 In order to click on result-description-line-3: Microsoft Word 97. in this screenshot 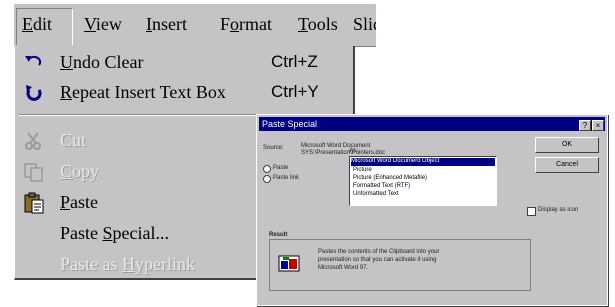, I will do `click(343, 268)`.